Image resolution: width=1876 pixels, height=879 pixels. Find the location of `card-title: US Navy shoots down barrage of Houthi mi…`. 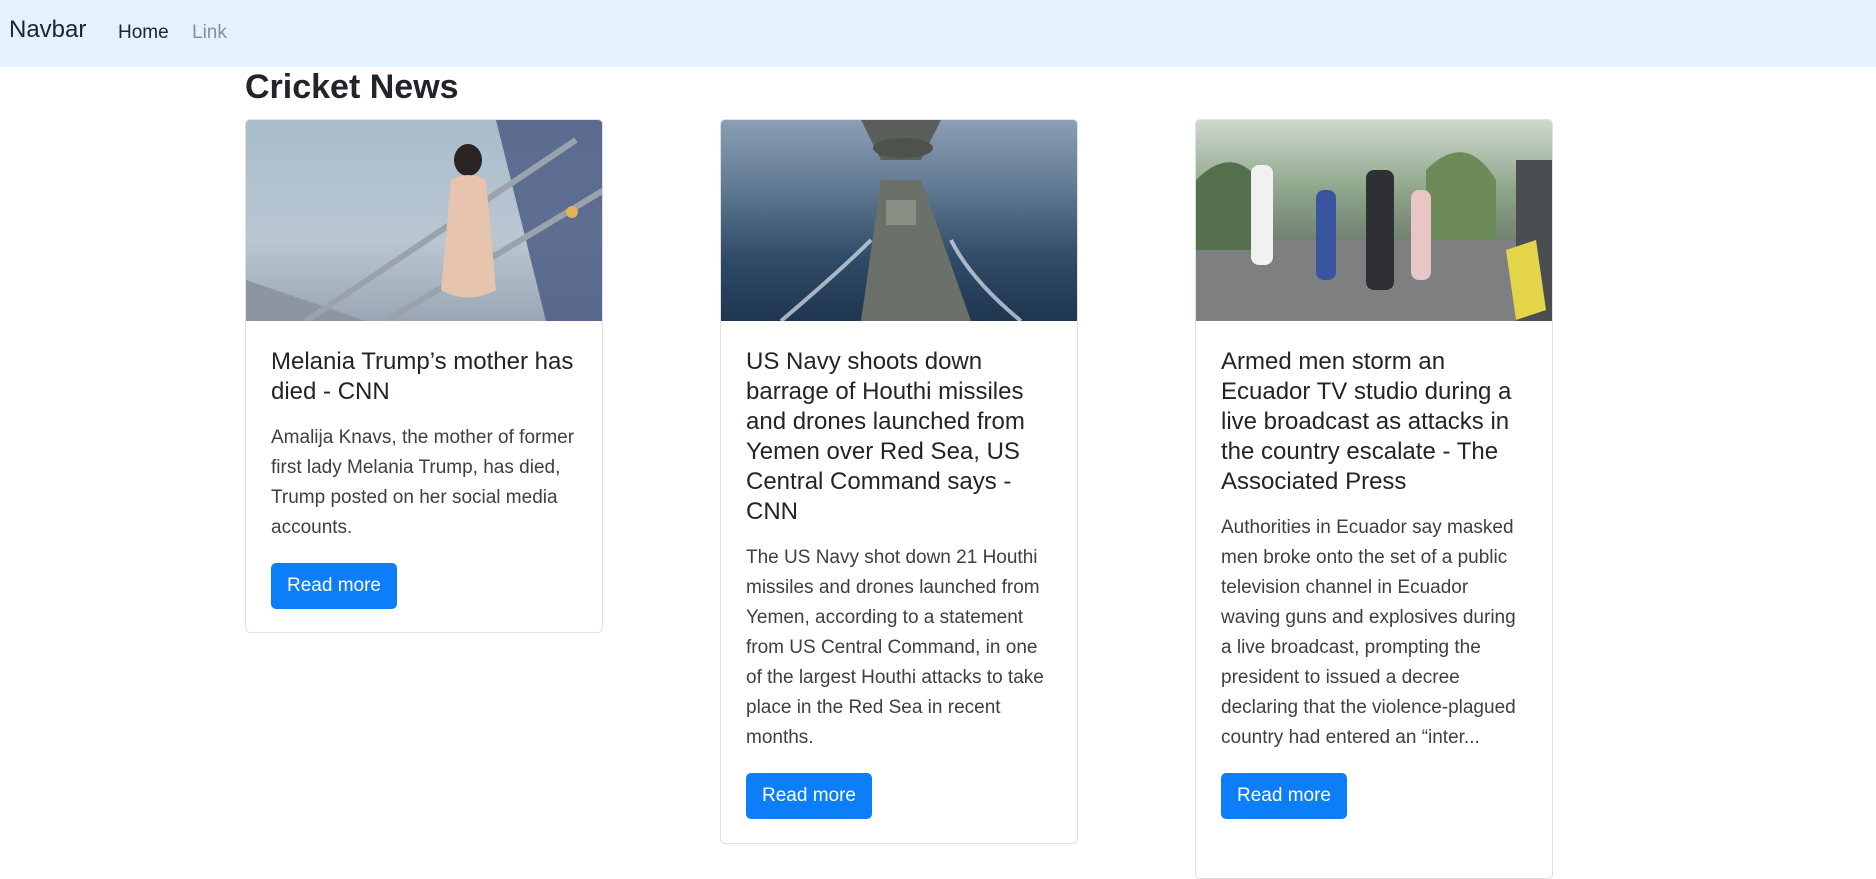

card-title: US Navy shoots down barrage of Houthi mi… is located at coordinates (899, 437).